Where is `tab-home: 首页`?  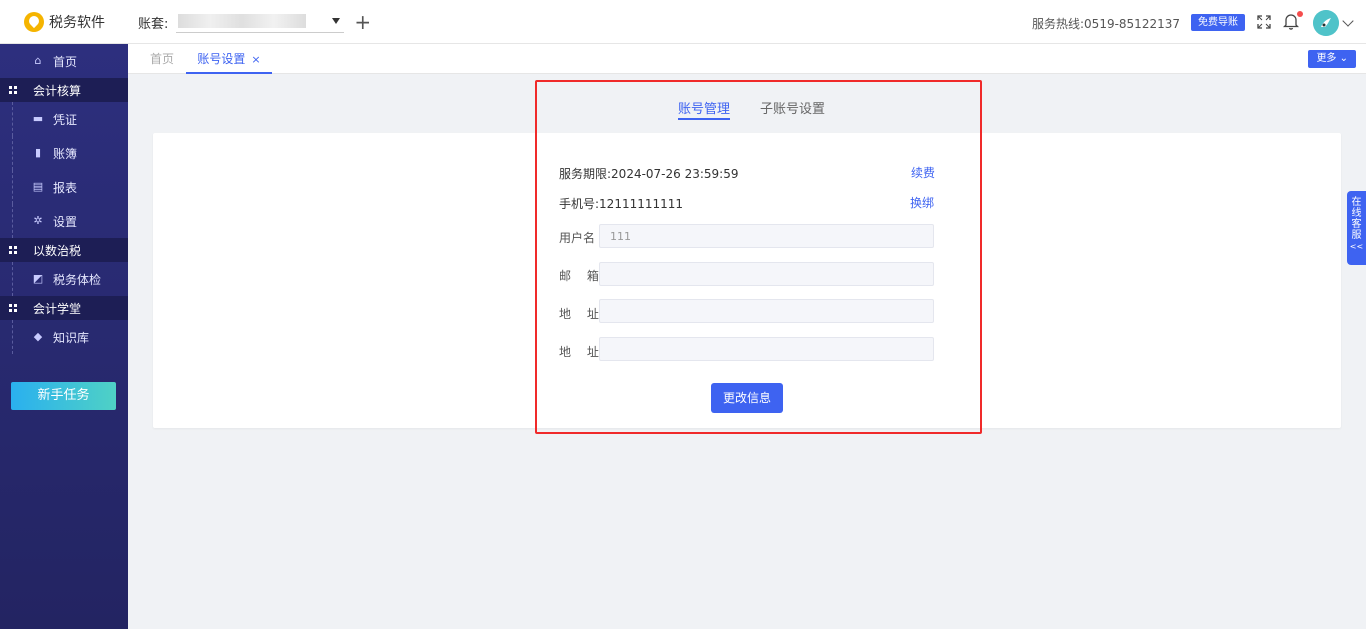
tab-home: 首页 is located at coordinates (162, 59).